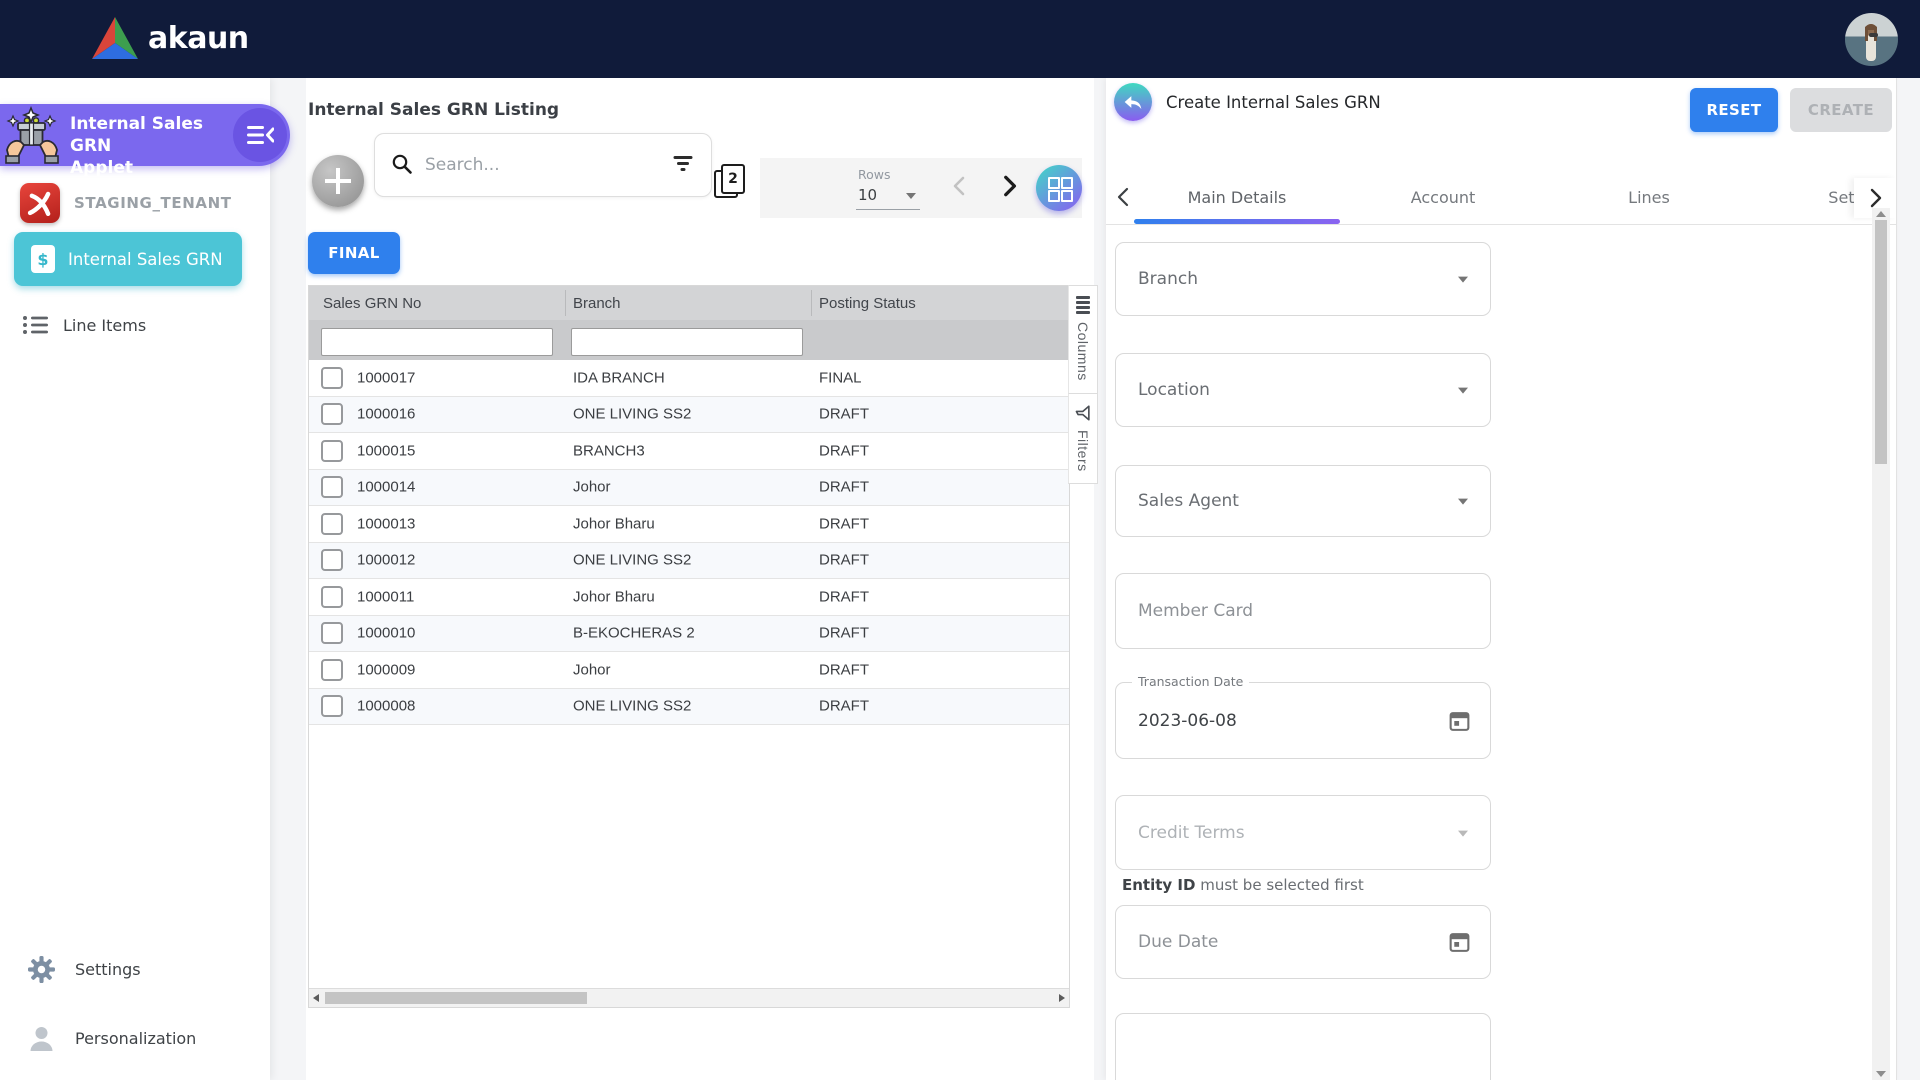 Image resolution: width=1920 pixels, height=1080 pixels. What do you see at coordinates (43, 259) in the screenshot?
I see `document-dollar-icon: $` at bounding box center [43, 259].